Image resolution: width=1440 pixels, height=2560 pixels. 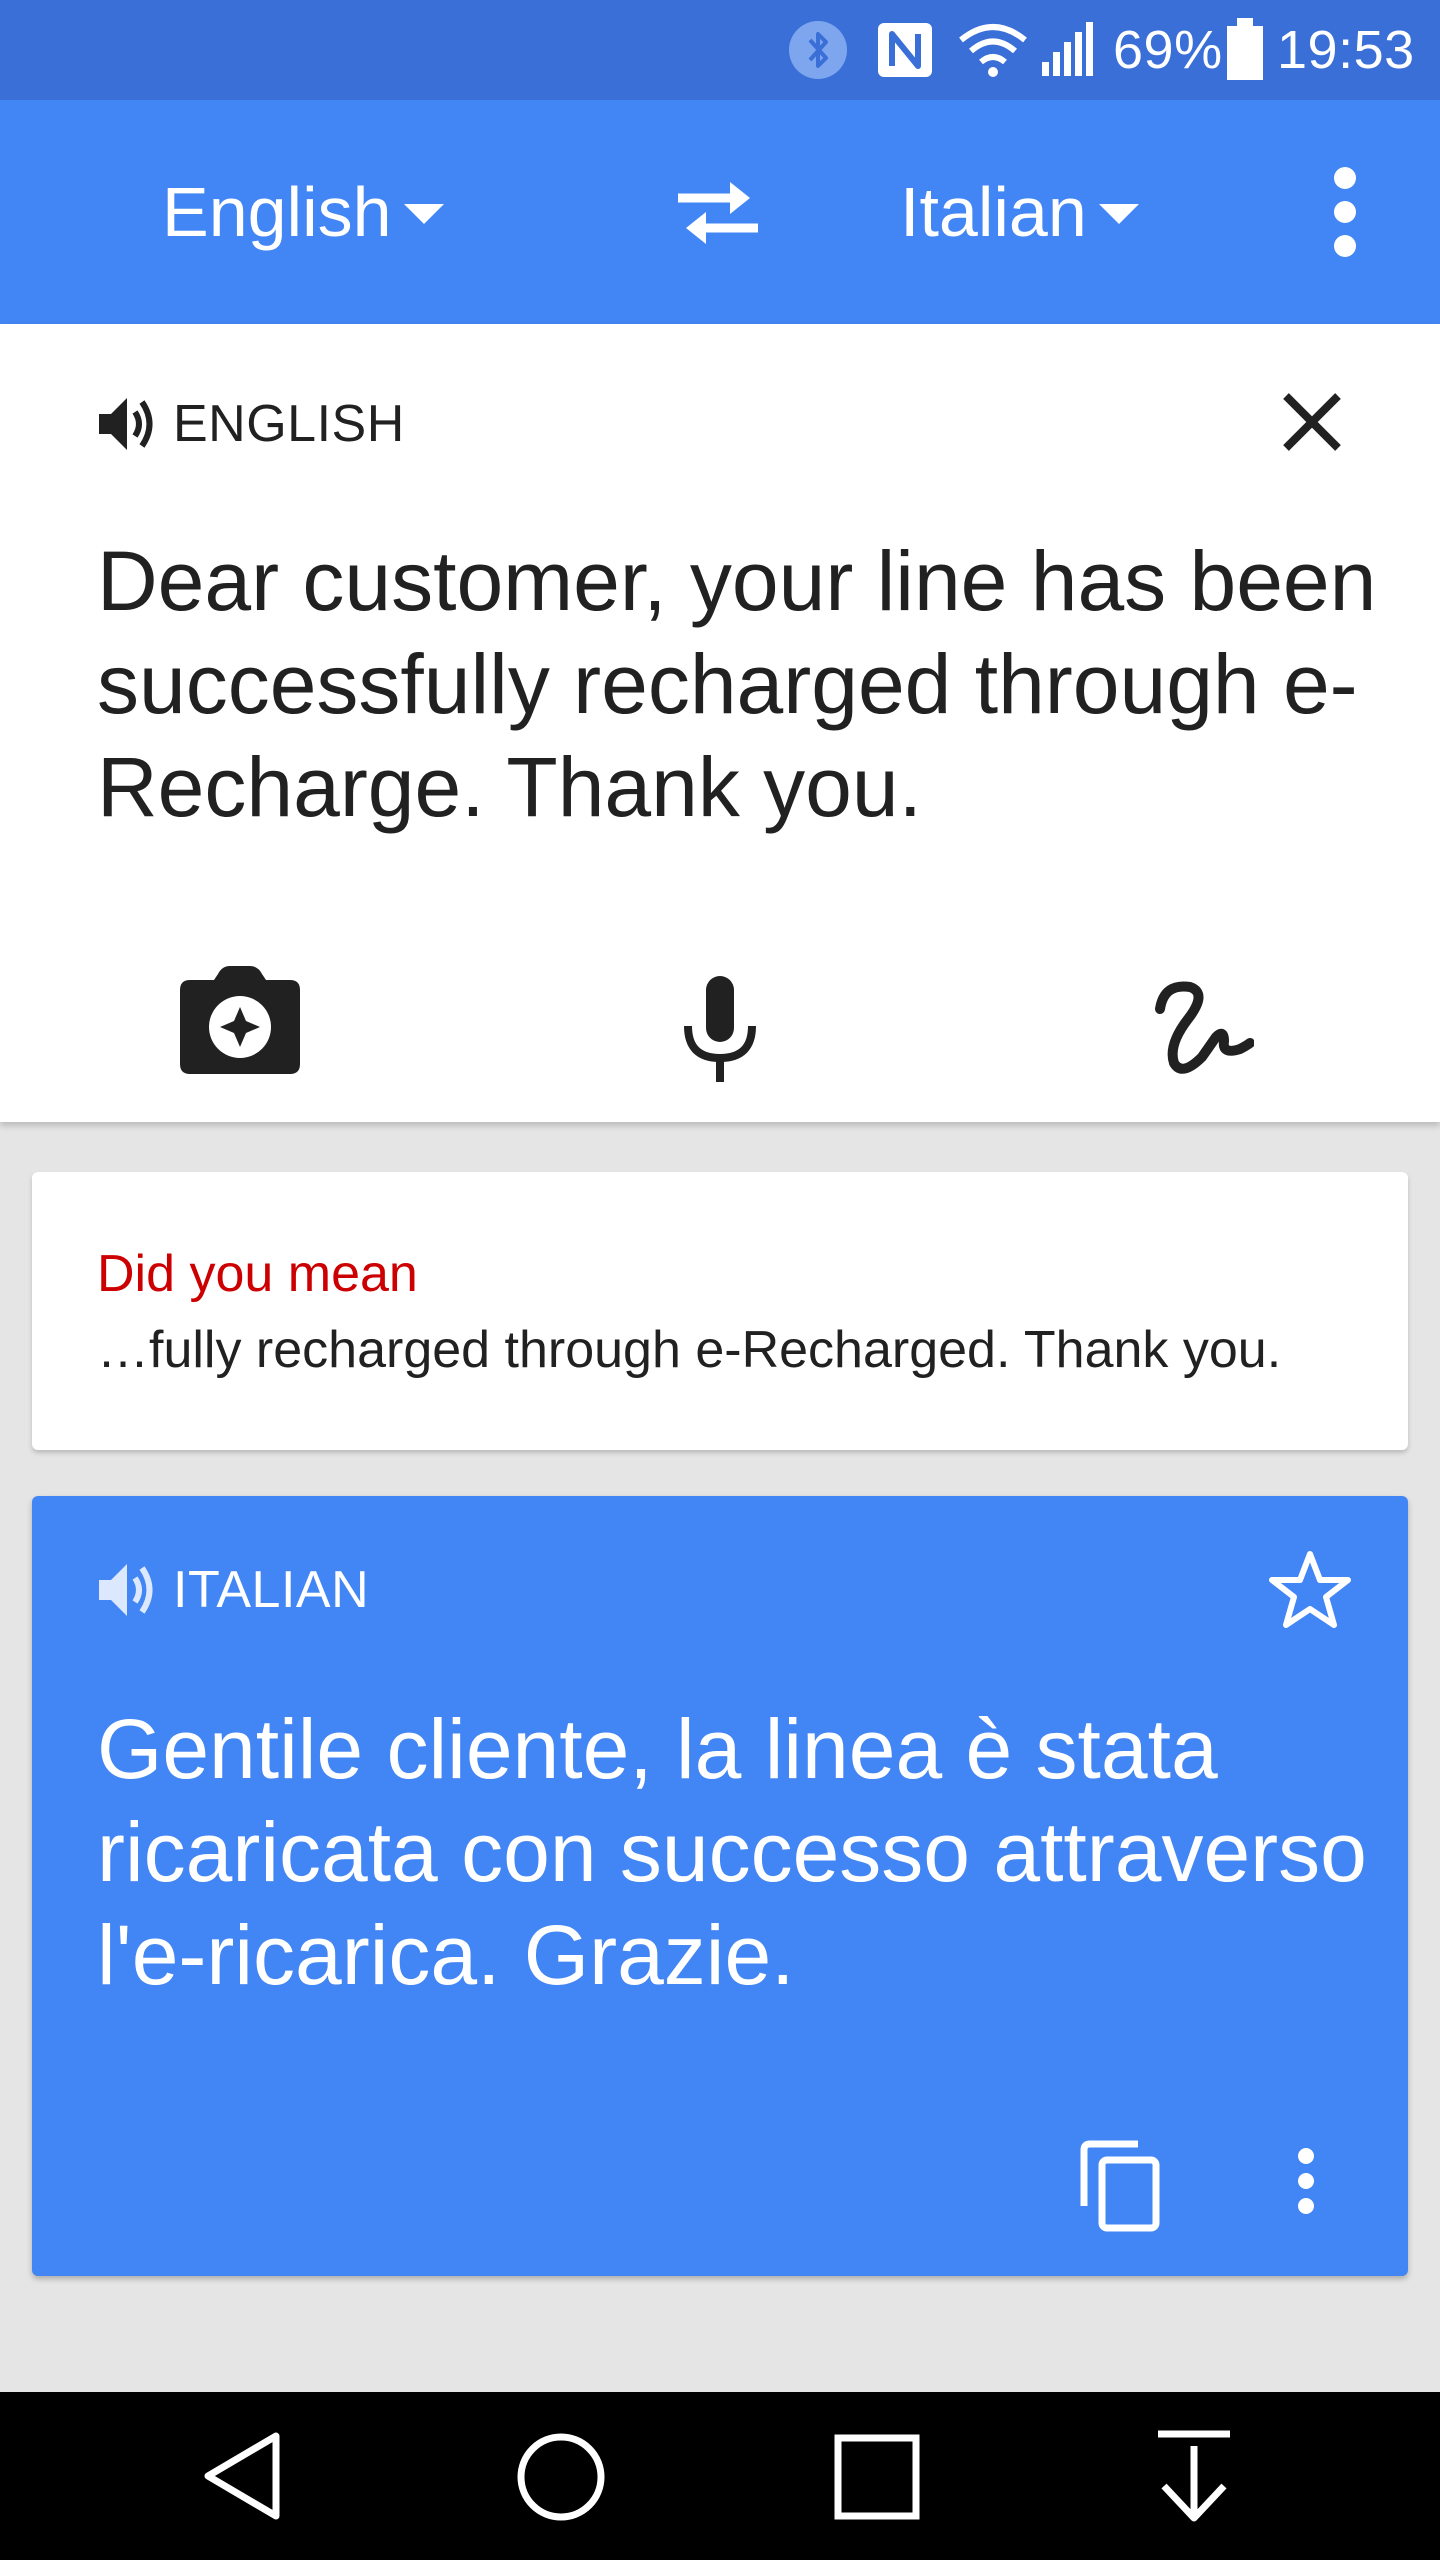 I want to click on target-language-header: ITALIAN, so click(x=233, y=1590).